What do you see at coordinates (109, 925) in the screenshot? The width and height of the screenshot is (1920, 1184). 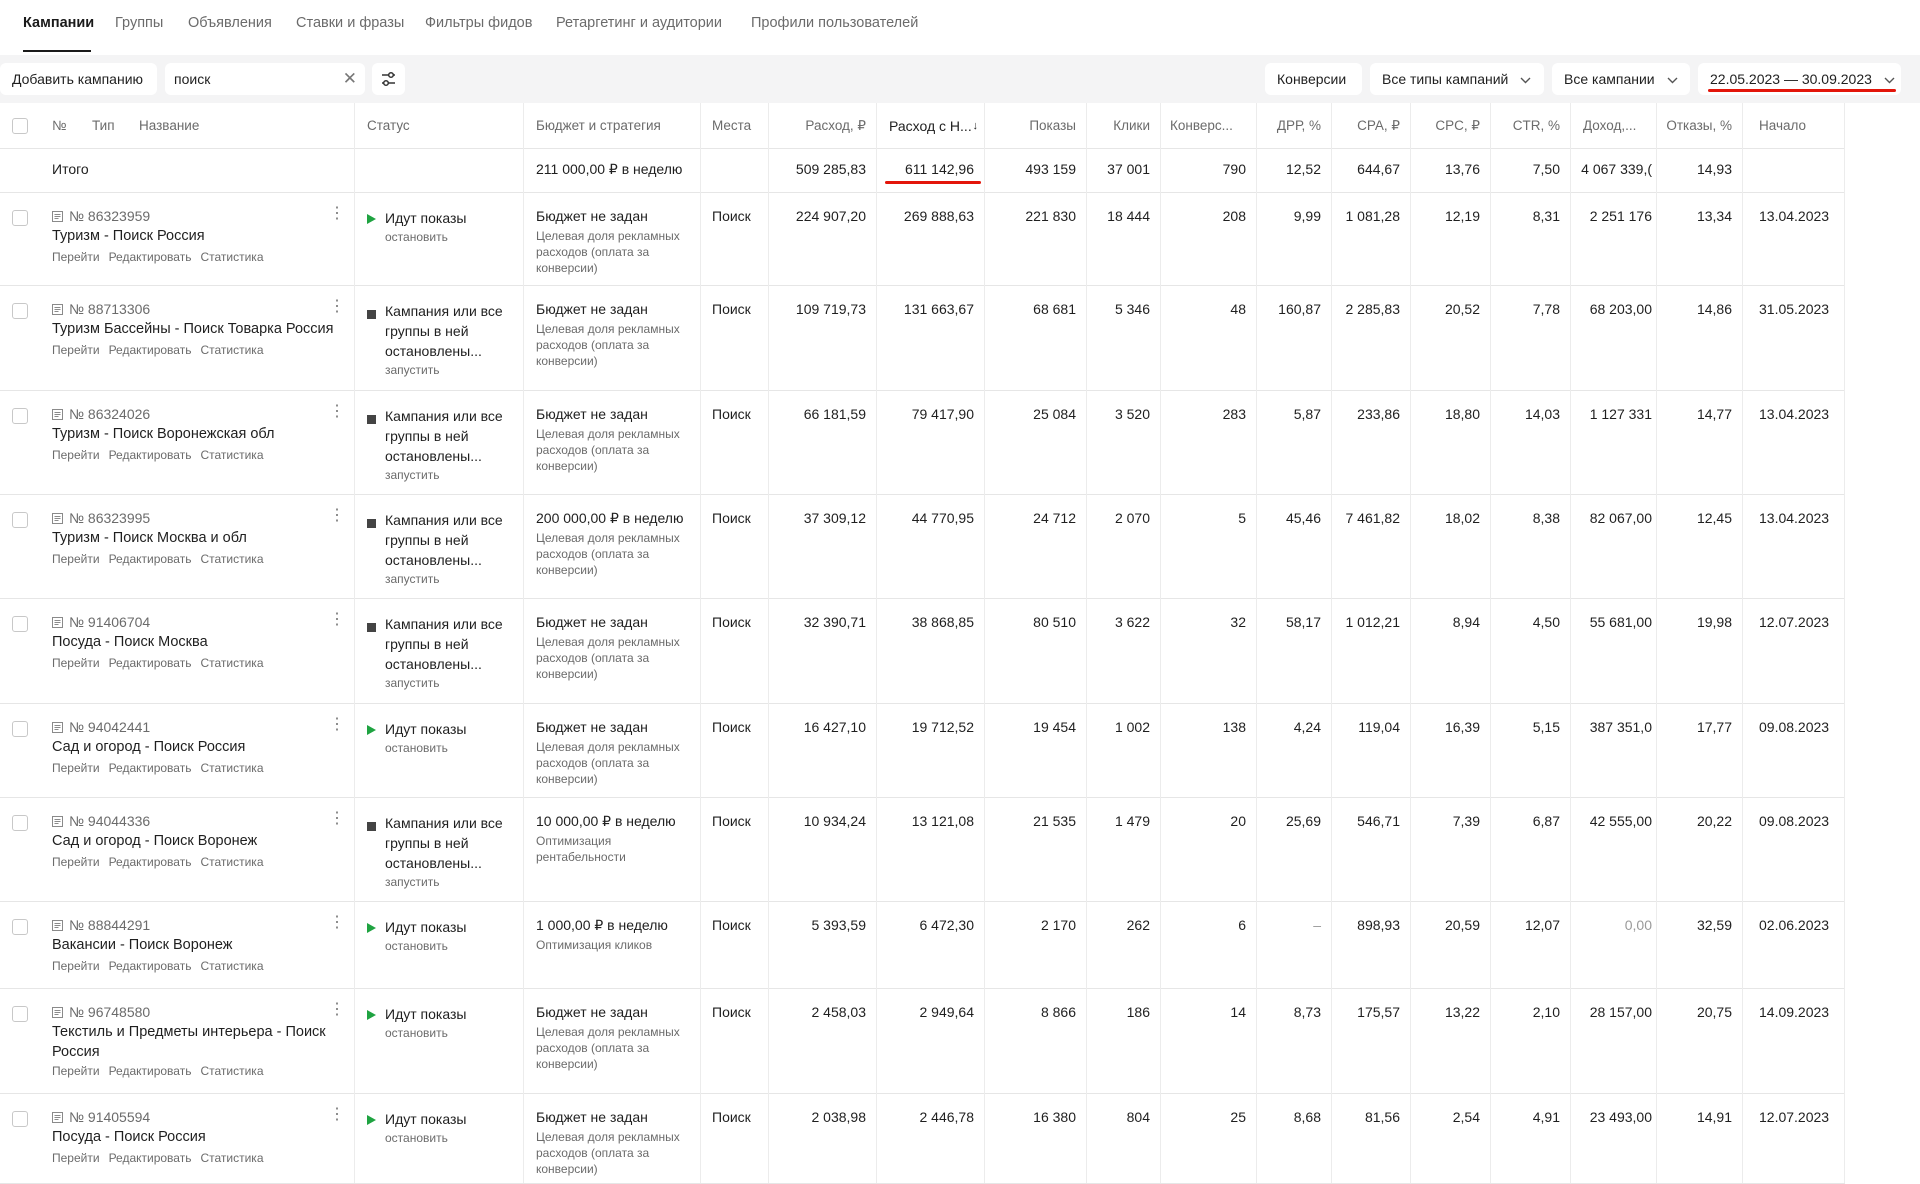 I see `campaign-id: № 88844291` at bounding box center [109, 925].